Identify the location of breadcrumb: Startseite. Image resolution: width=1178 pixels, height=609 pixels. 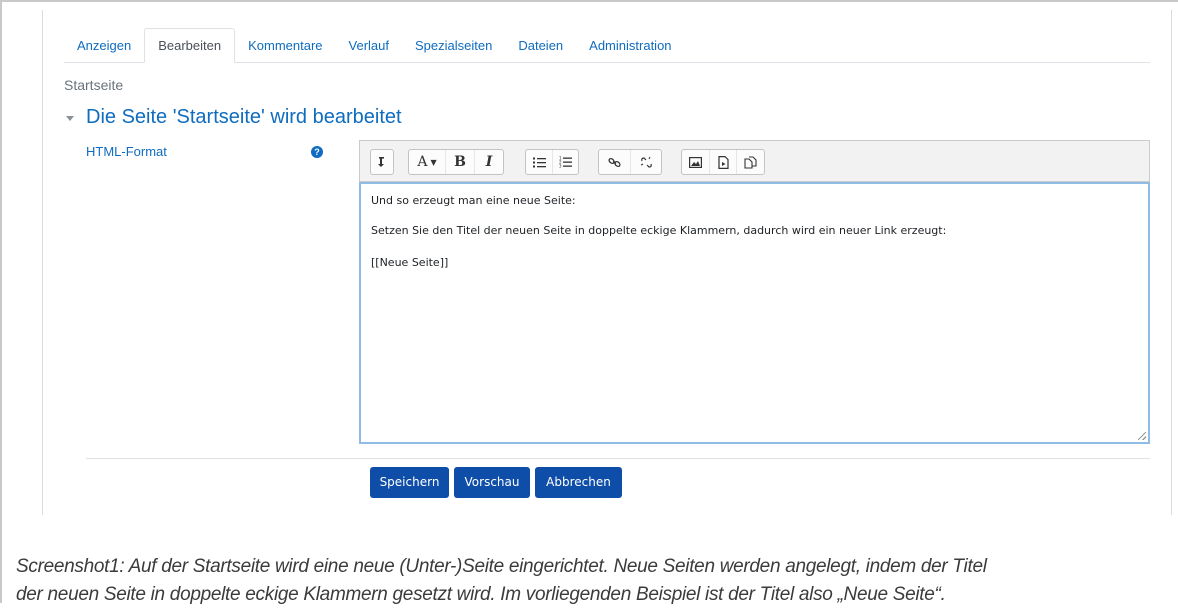
(94, 85).